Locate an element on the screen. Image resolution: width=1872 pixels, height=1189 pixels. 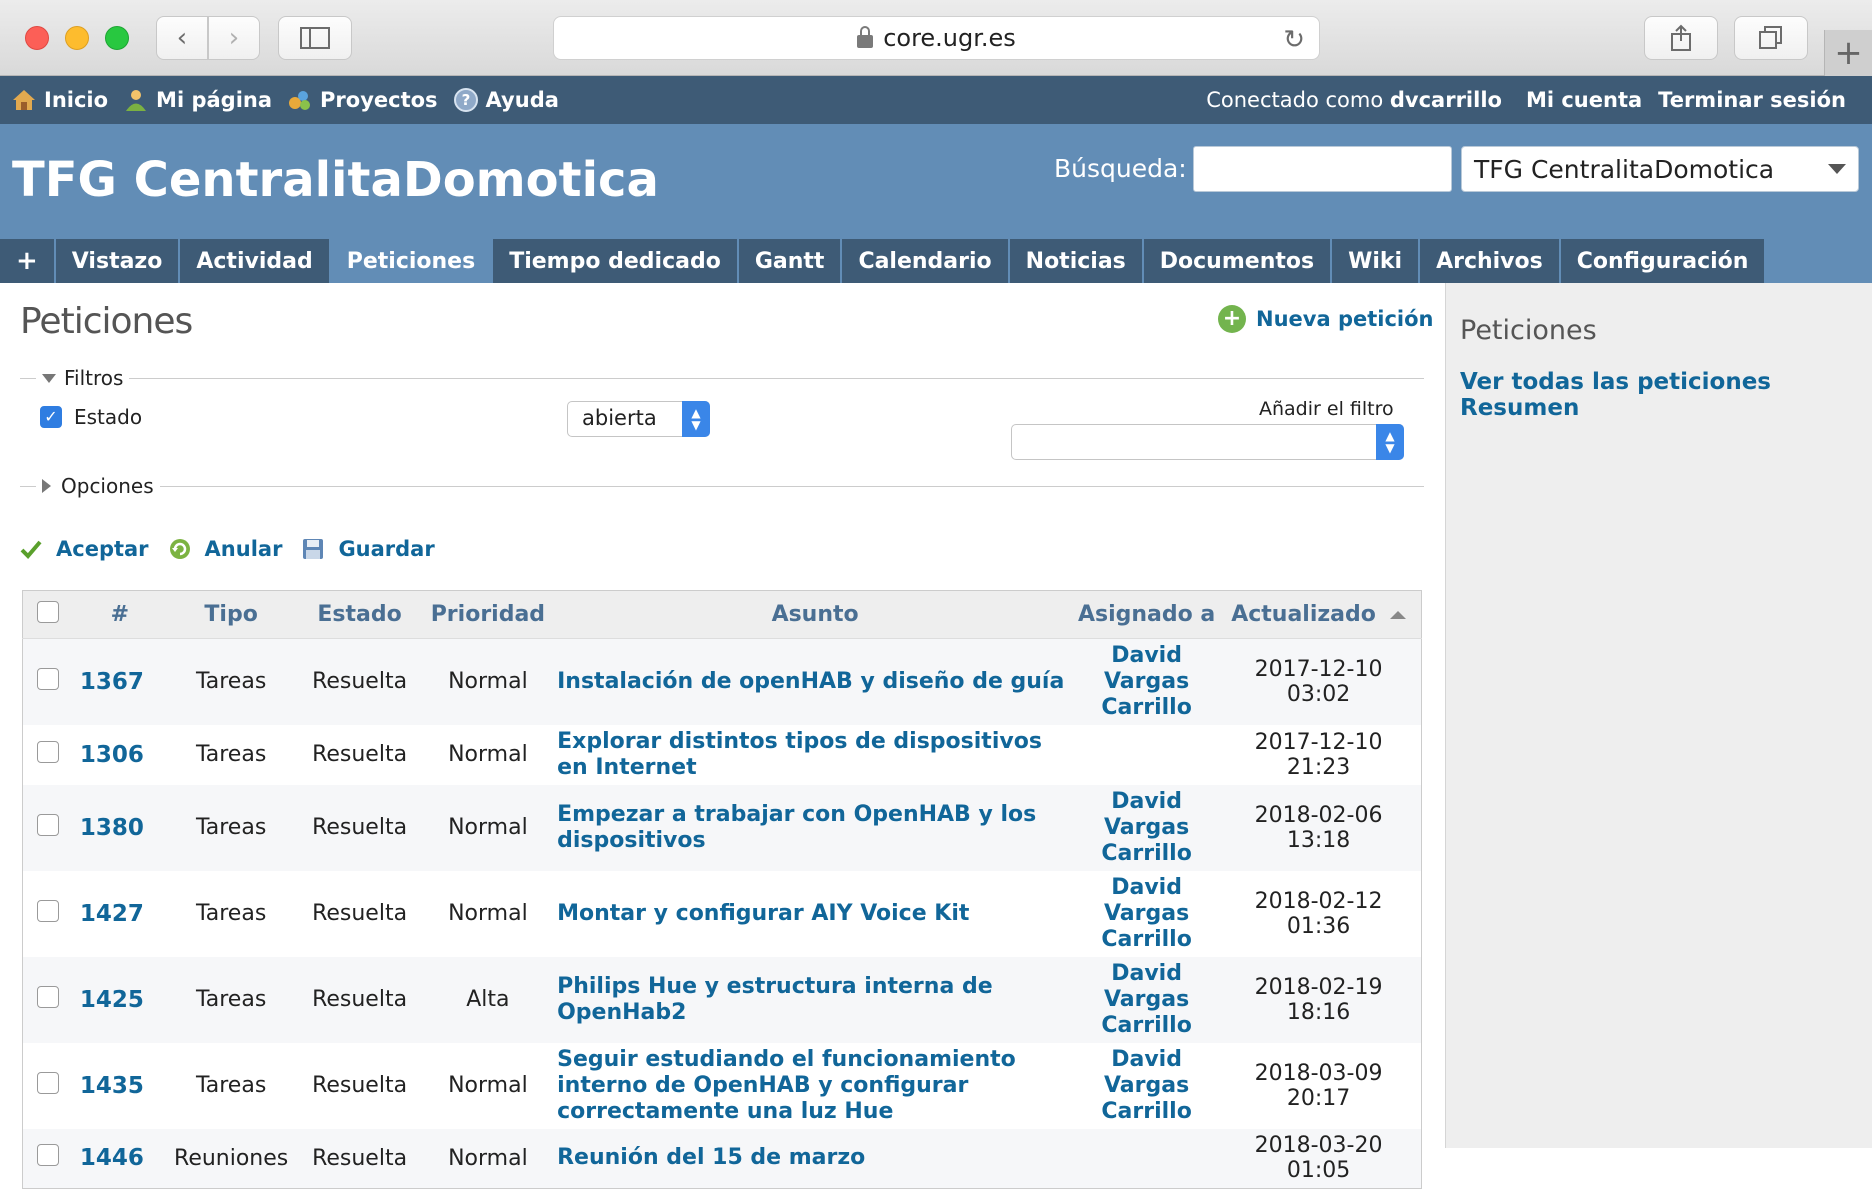
issue-id-link: 1367 is located at coordinates (119, 681).